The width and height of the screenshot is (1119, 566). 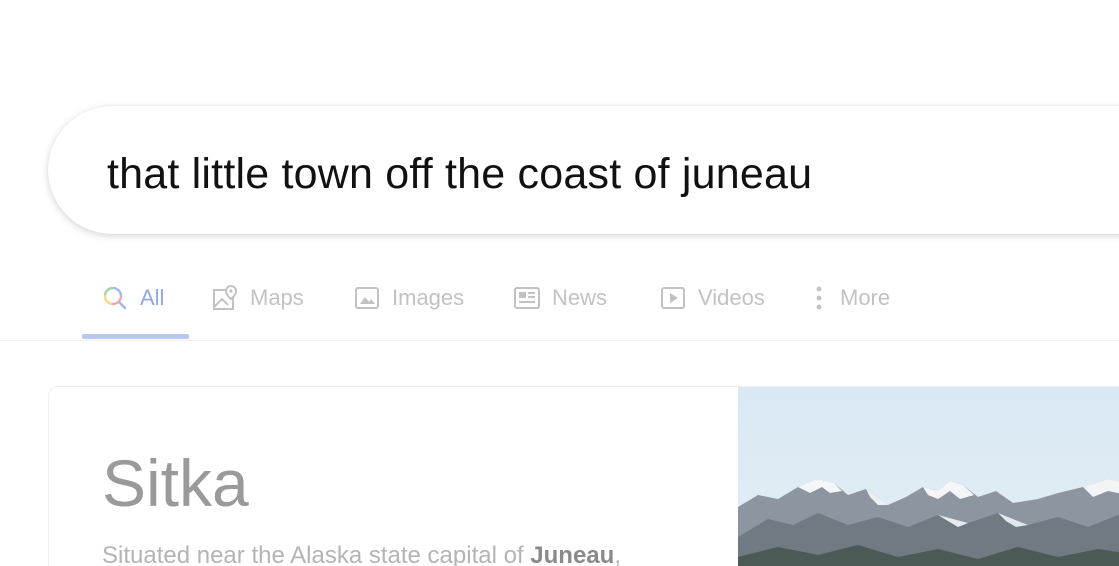 What do you see at coordinates (115, 298) in the screenshot?
I see `search-icon` at bounding box center [115, 298].